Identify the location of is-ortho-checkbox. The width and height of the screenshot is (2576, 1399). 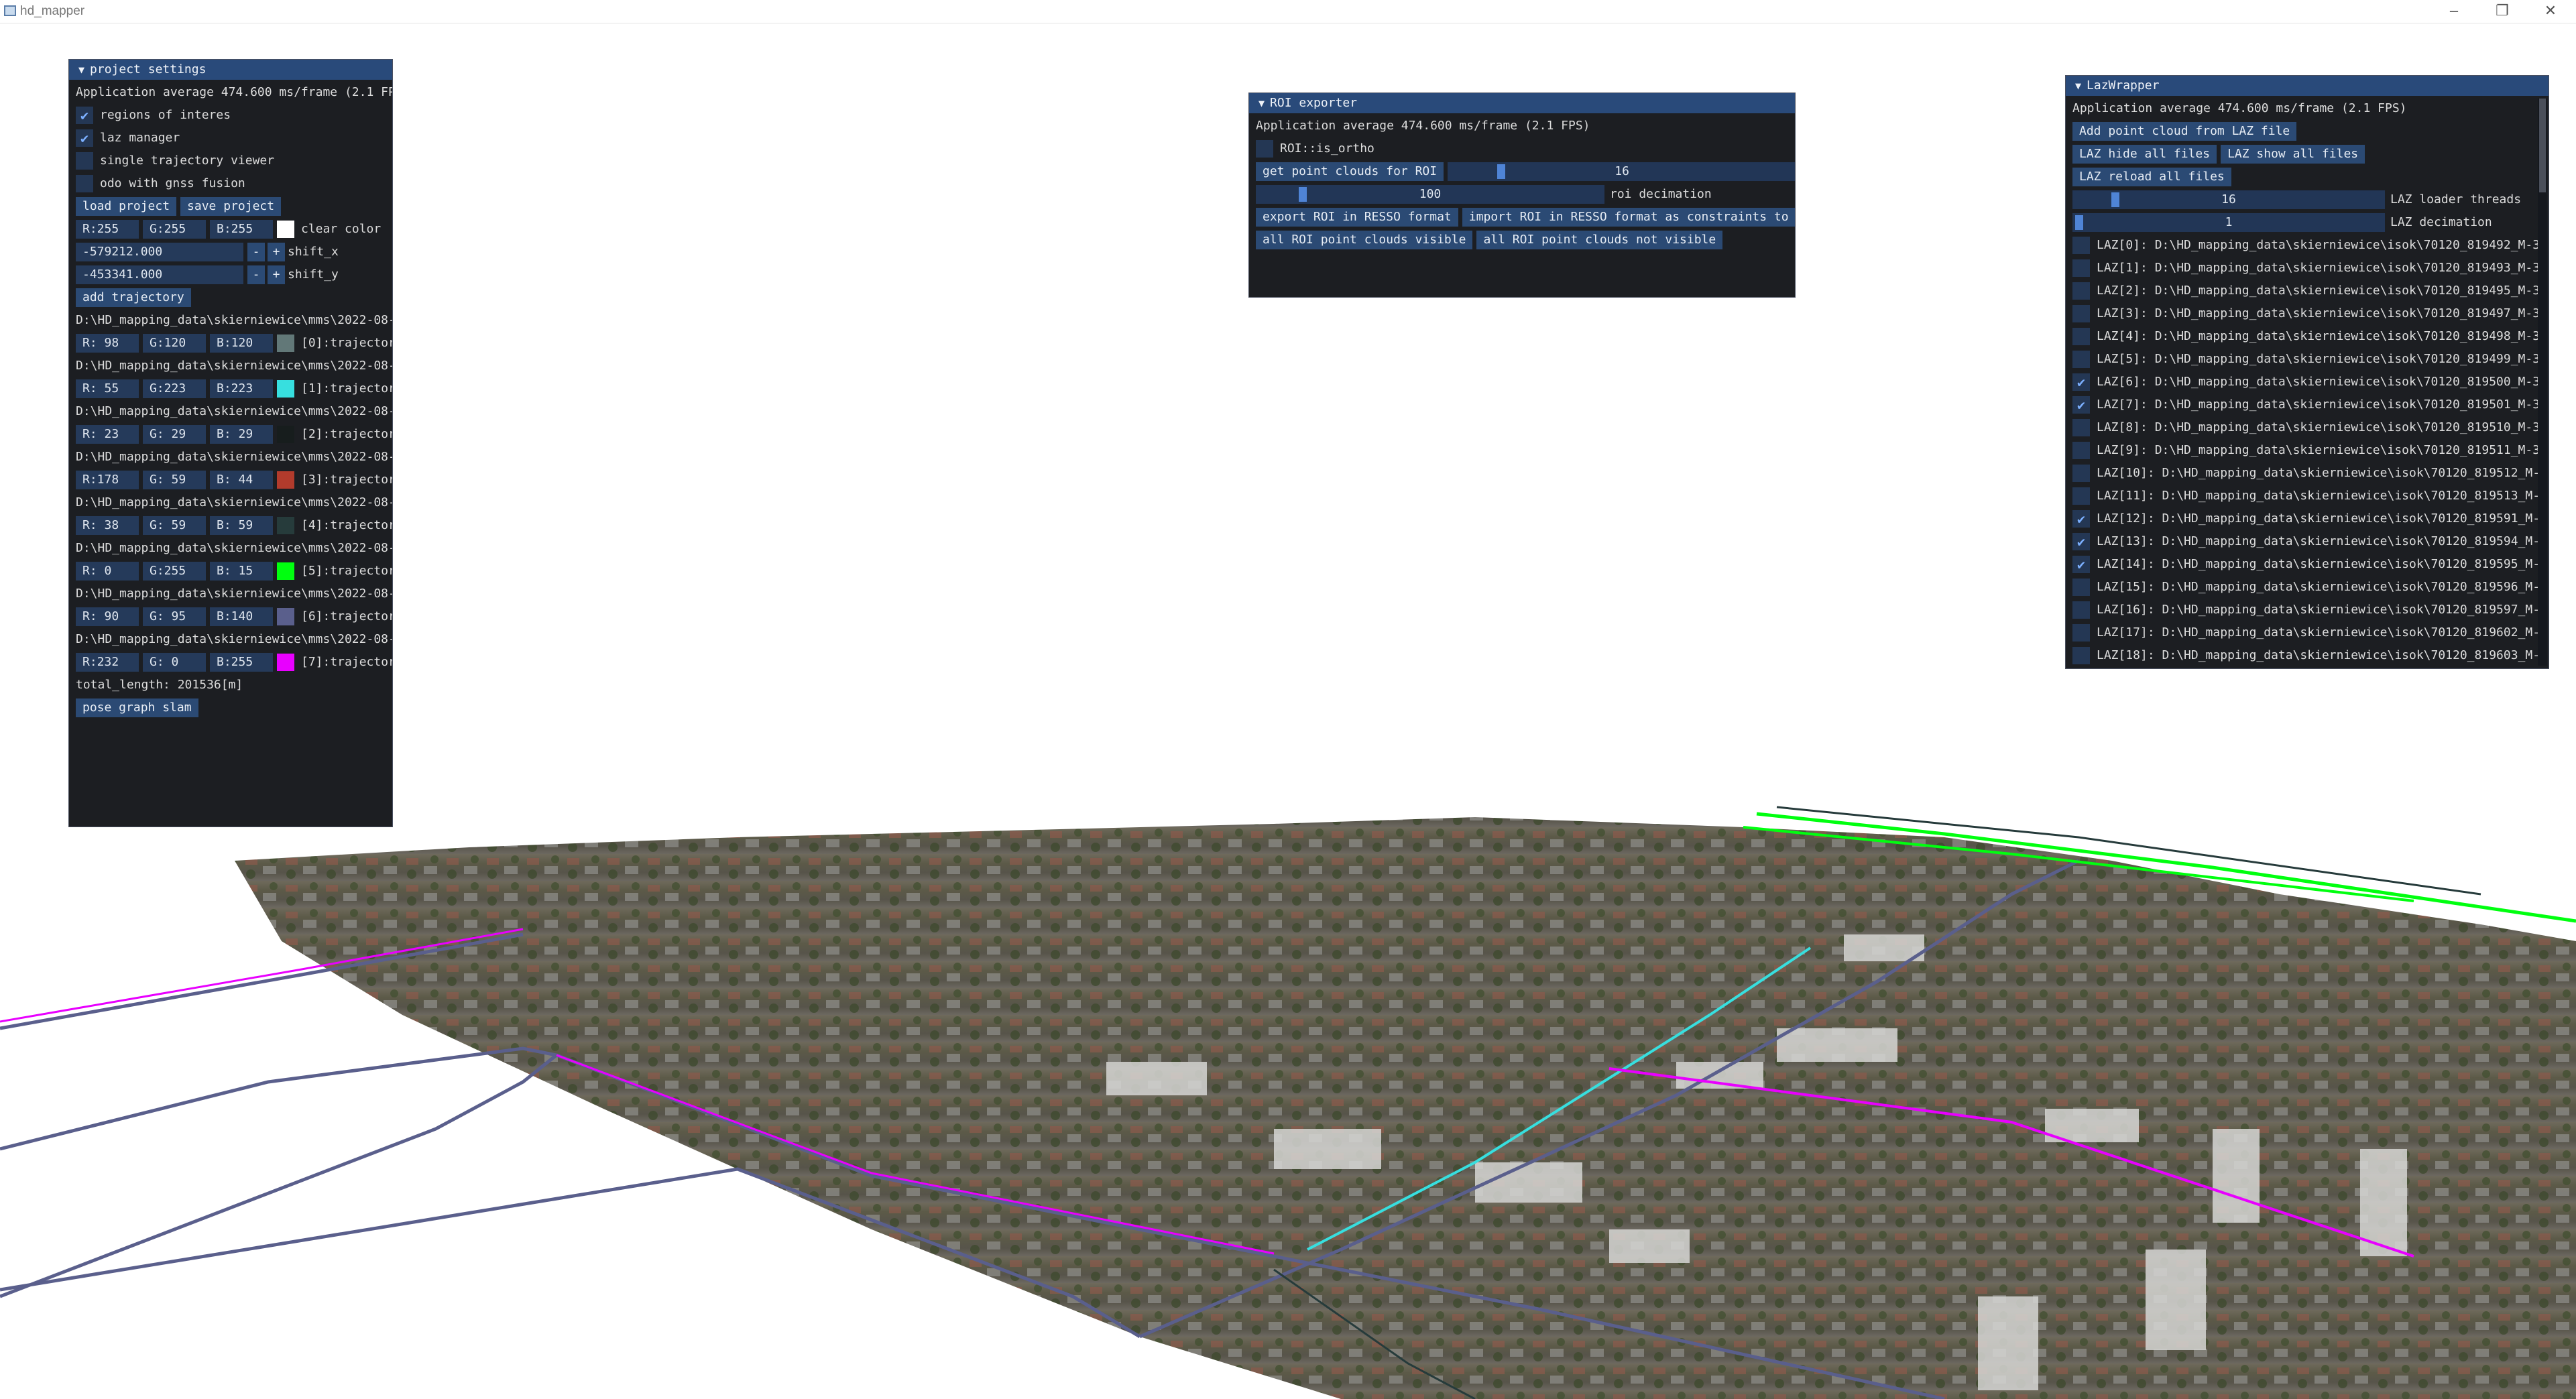
(1264, 149).